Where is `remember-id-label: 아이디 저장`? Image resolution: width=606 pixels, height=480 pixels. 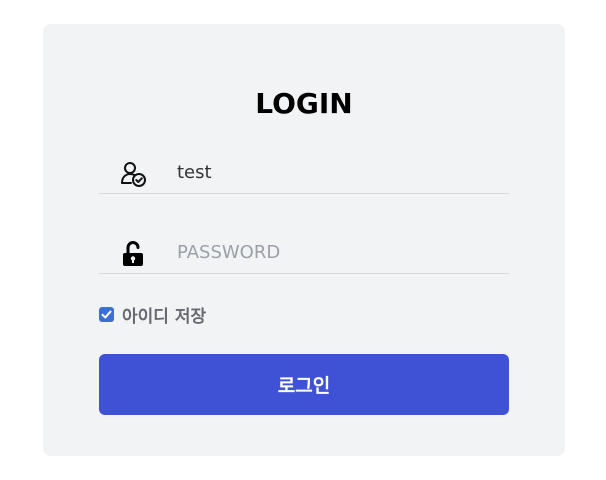
remember-id-label: 아이디 저장 is located at coordinates (164, 314).